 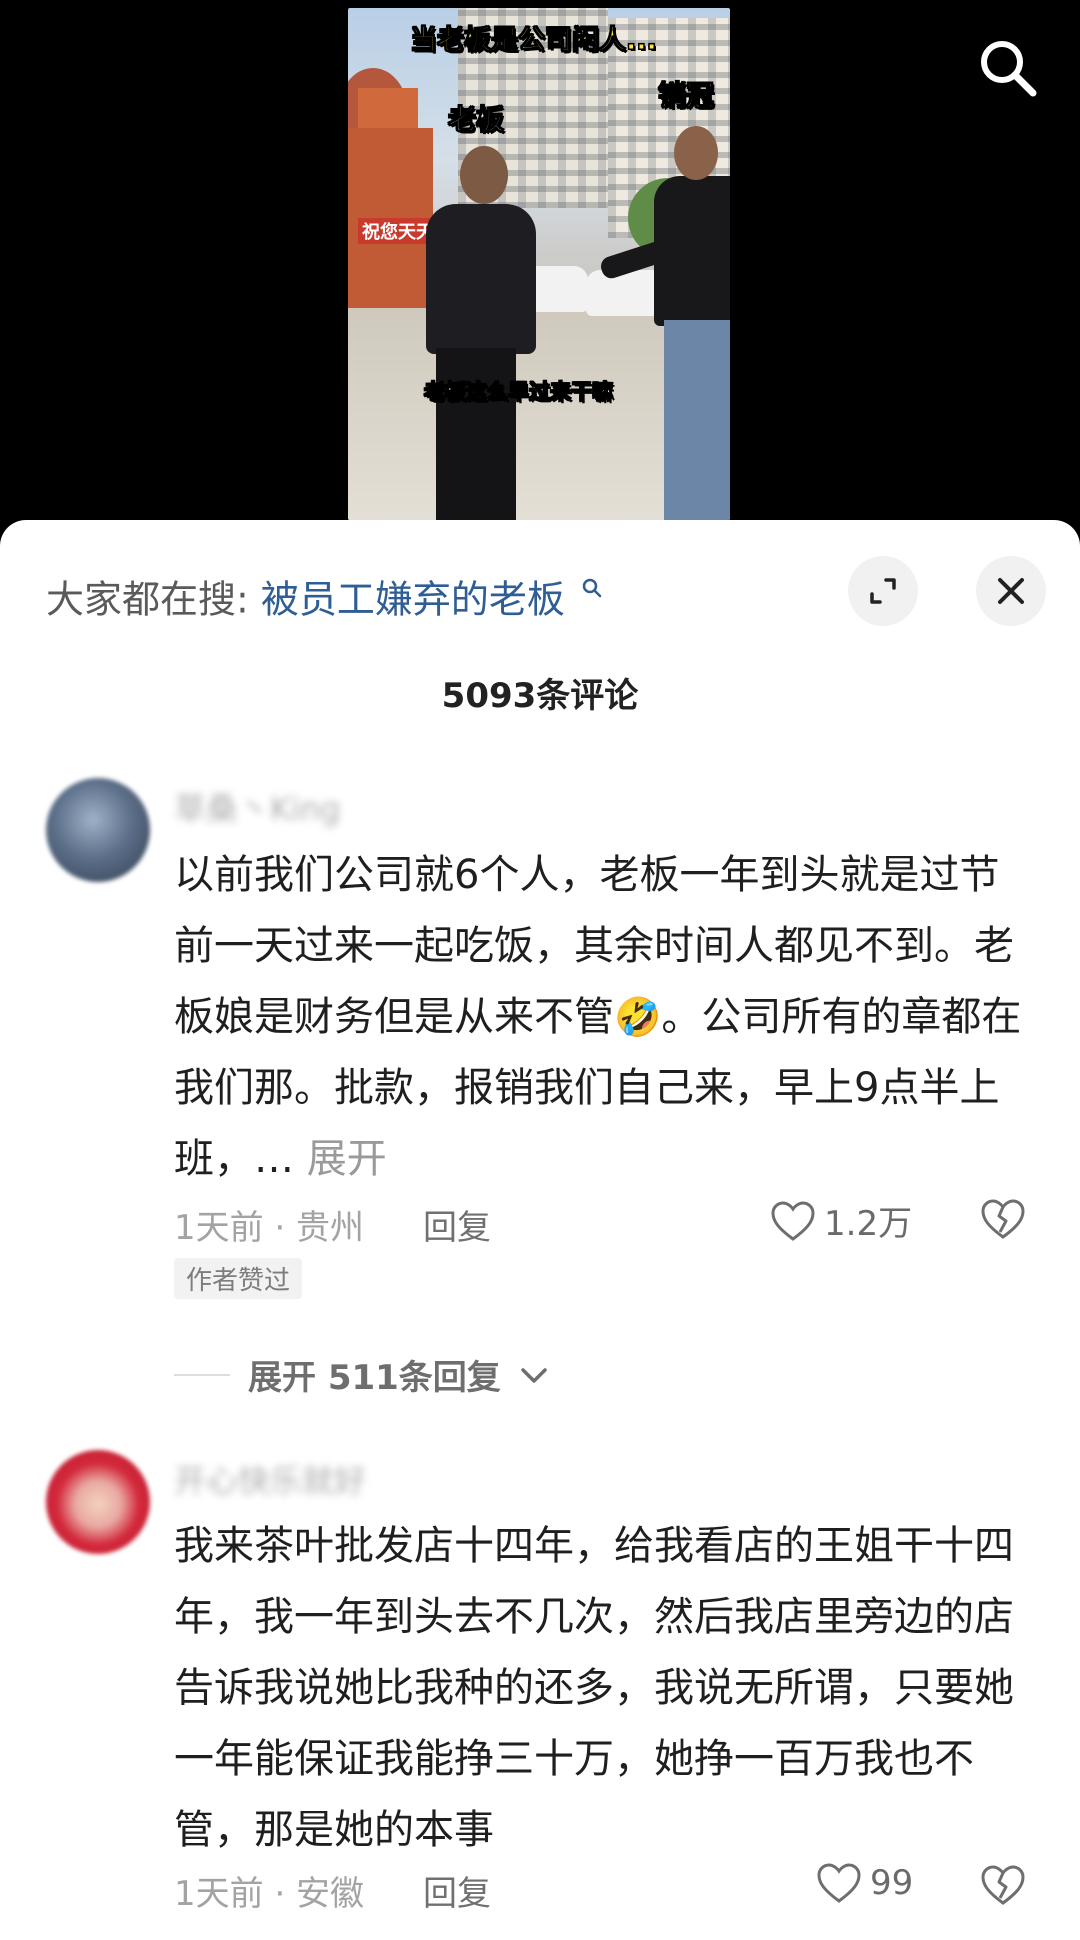 What do you see at coordinates (269, 1228) in the screenshot?
I see `comment-time-location: 1天前 · 贵州` at bounding box center [269, 1228].